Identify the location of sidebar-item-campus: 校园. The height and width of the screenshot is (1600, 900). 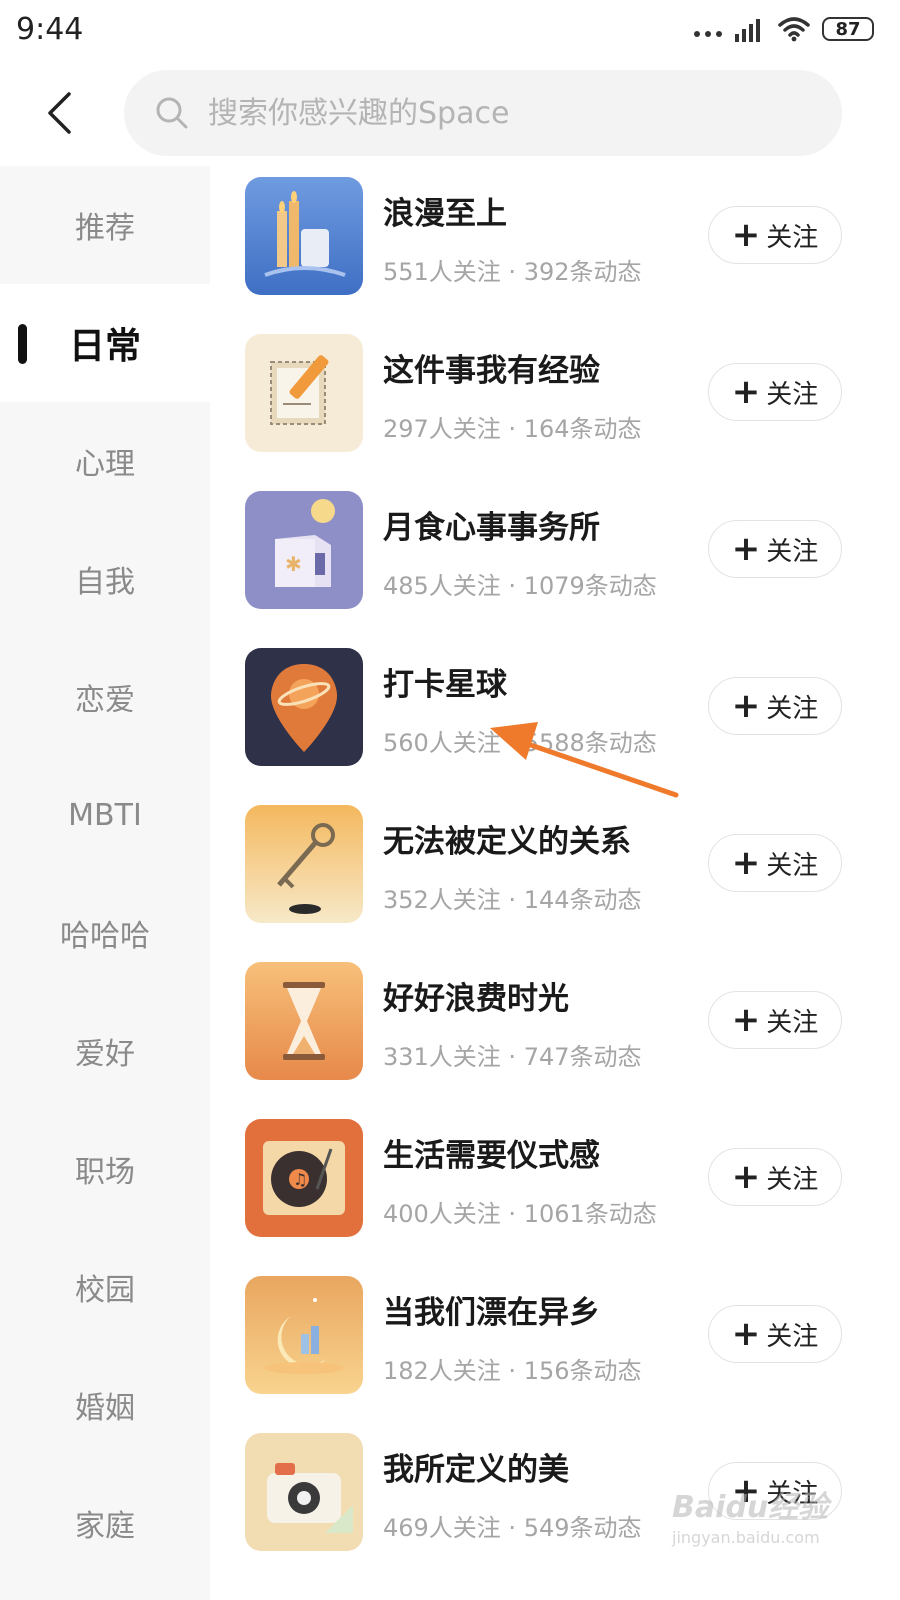
(105, 1287).